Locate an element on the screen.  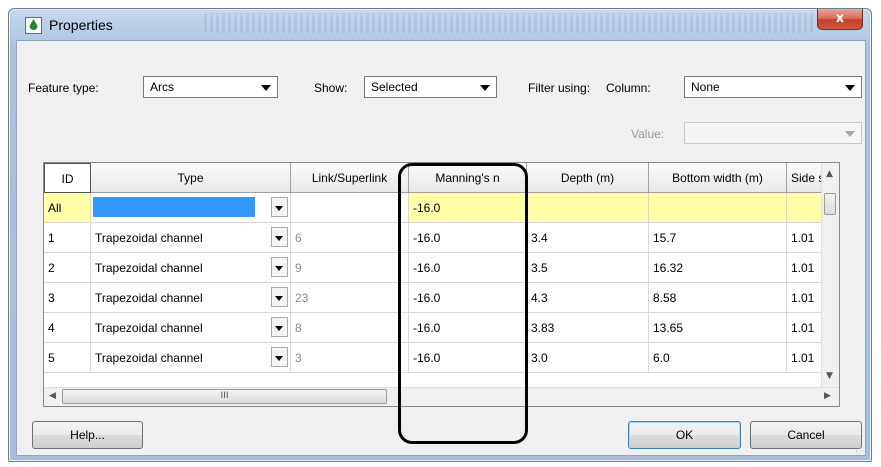
all-row-link is located at coordinates (350, 208).